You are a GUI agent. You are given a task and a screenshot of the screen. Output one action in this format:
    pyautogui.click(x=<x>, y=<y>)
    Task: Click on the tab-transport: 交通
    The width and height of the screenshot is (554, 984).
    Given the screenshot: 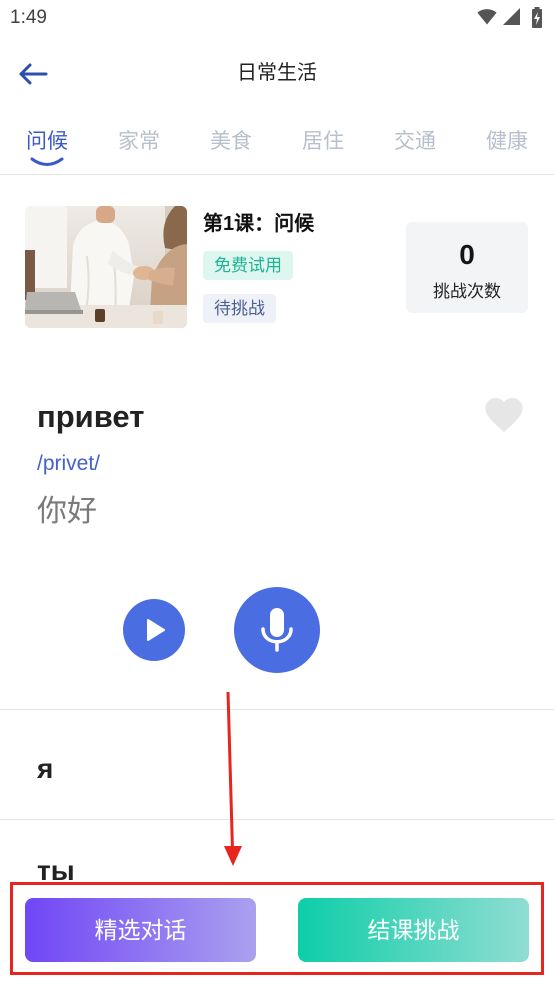 What is the action you would take?
    pyautogui.click(x=415, y=148)
    